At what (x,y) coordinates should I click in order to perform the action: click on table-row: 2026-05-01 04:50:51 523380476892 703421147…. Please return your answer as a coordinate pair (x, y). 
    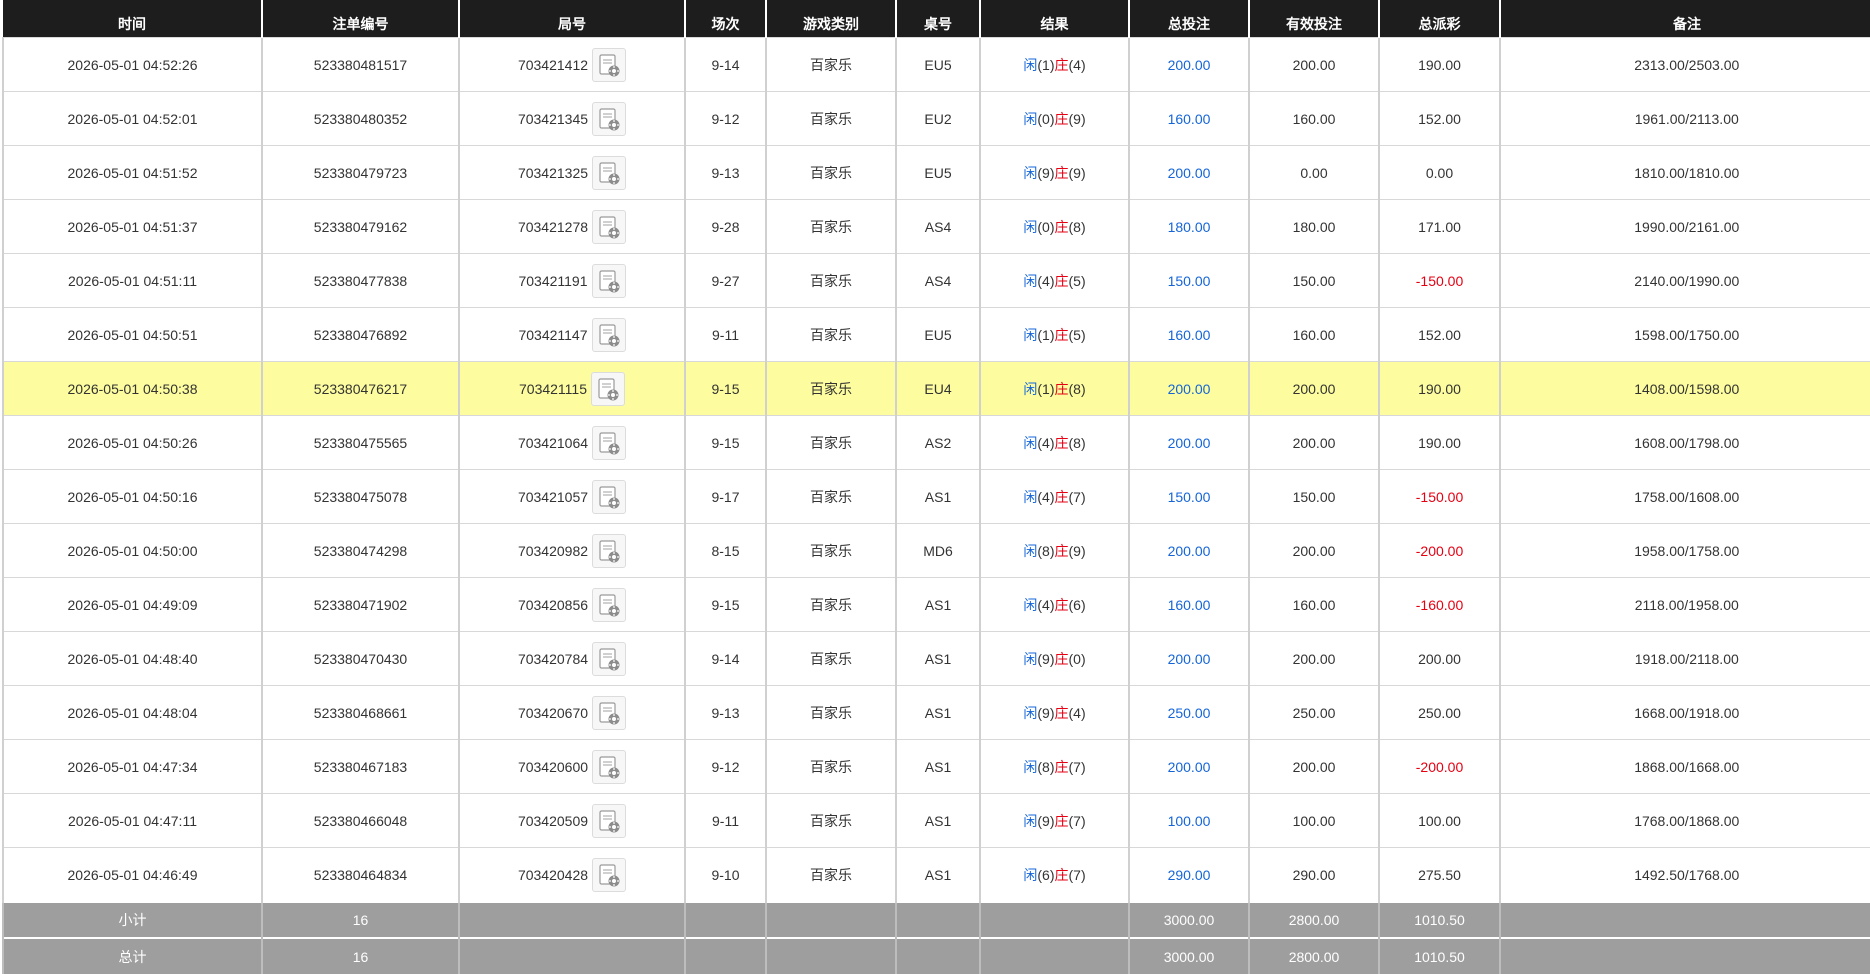
    Looking at the image, I should click on (936, 334).